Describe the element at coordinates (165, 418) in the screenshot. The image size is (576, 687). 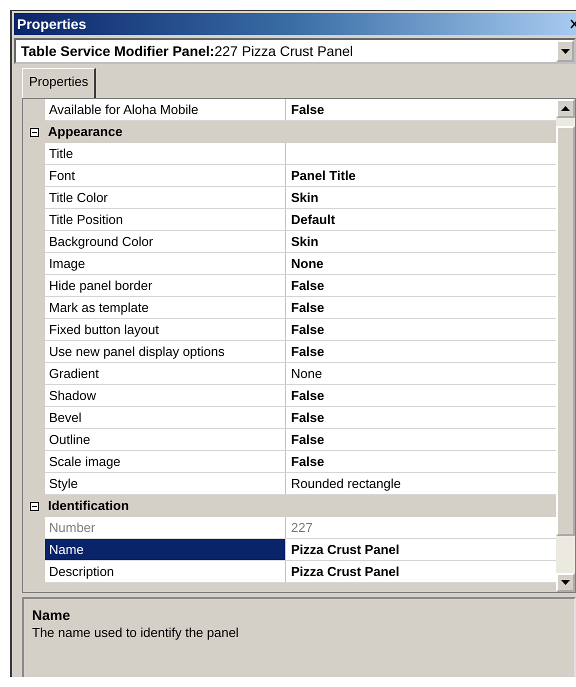
I see `property-name: Bevel` at that location.